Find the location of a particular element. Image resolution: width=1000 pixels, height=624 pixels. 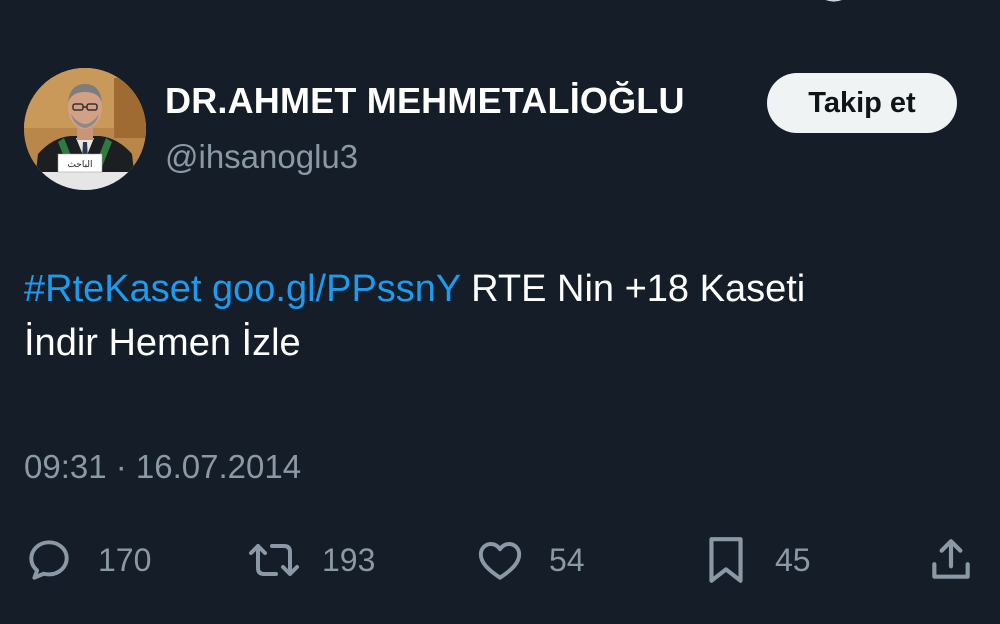

share-button is located at coordinates (951, 560).